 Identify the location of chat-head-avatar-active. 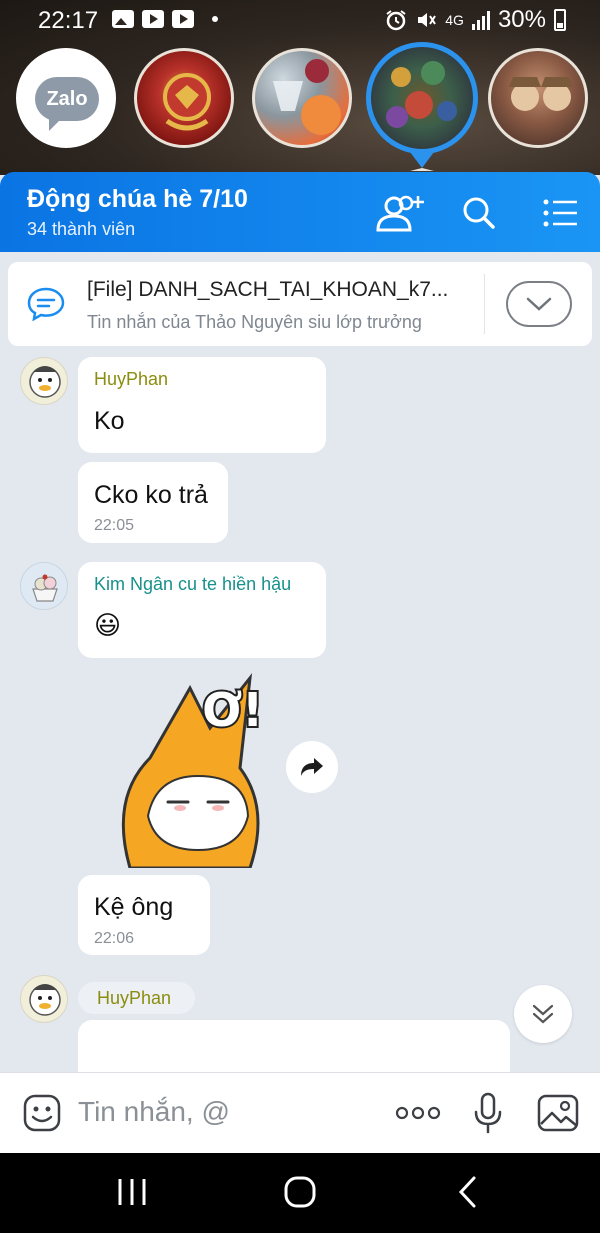
(422, 98).